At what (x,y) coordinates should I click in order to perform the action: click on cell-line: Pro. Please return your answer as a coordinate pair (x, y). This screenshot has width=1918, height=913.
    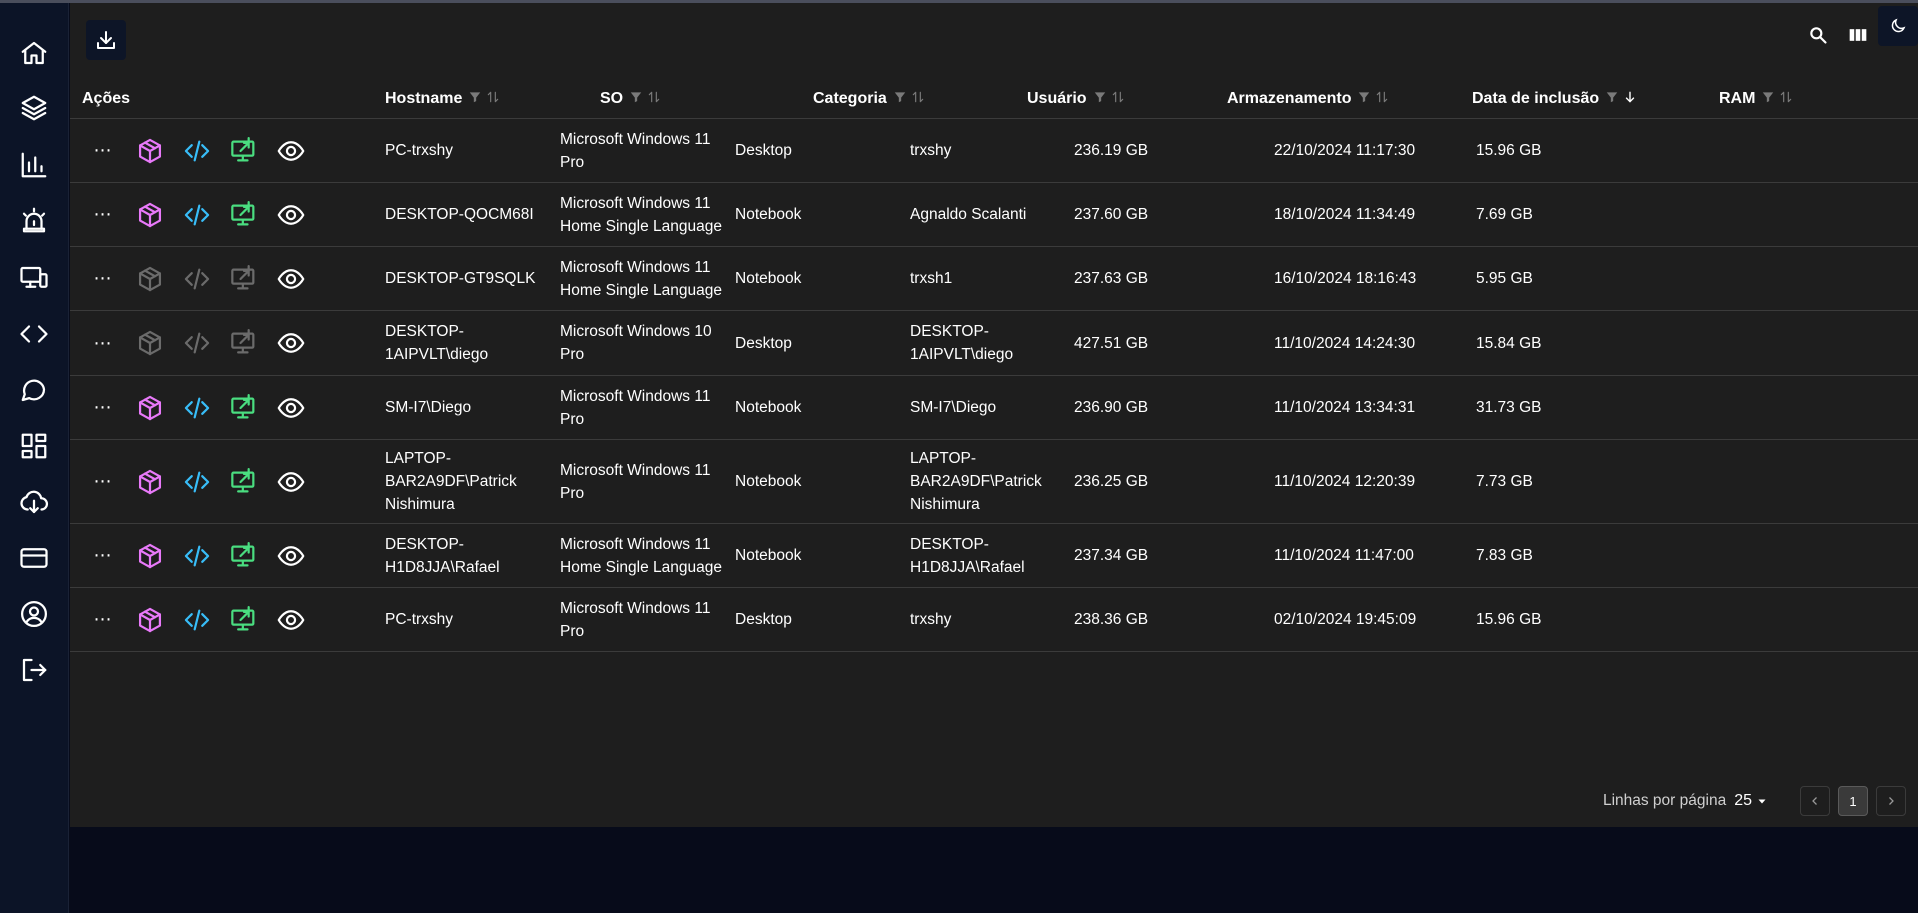
    Looking at the image, I should click on (572, 493).